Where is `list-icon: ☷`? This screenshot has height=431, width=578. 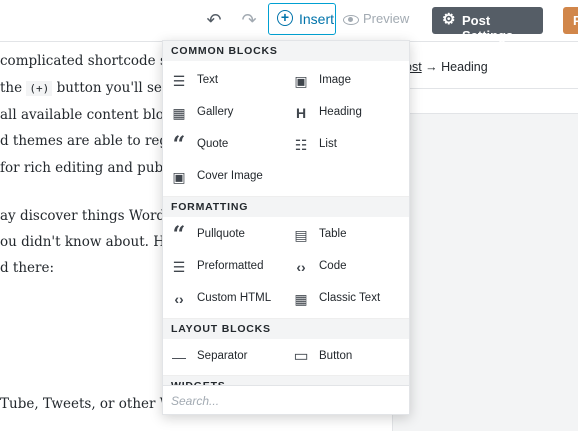
list-icon: ☷ is located at coordinates (301, 145).